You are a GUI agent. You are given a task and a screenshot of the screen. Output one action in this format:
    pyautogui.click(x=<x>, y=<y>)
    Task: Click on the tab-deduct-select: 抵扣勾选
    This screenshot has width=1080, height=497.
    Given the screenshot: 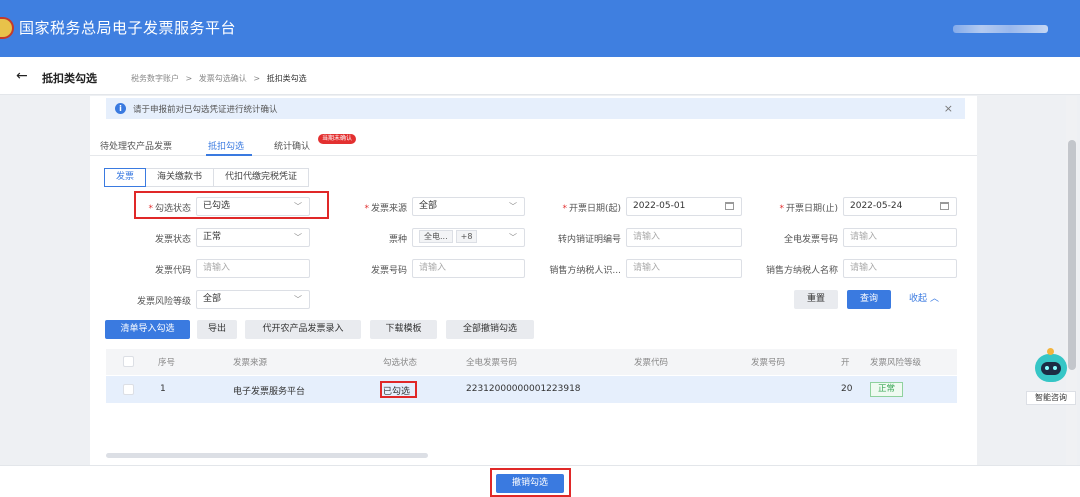 What is the action you would take?
    pyautogui.click(x=226, y=145)
    